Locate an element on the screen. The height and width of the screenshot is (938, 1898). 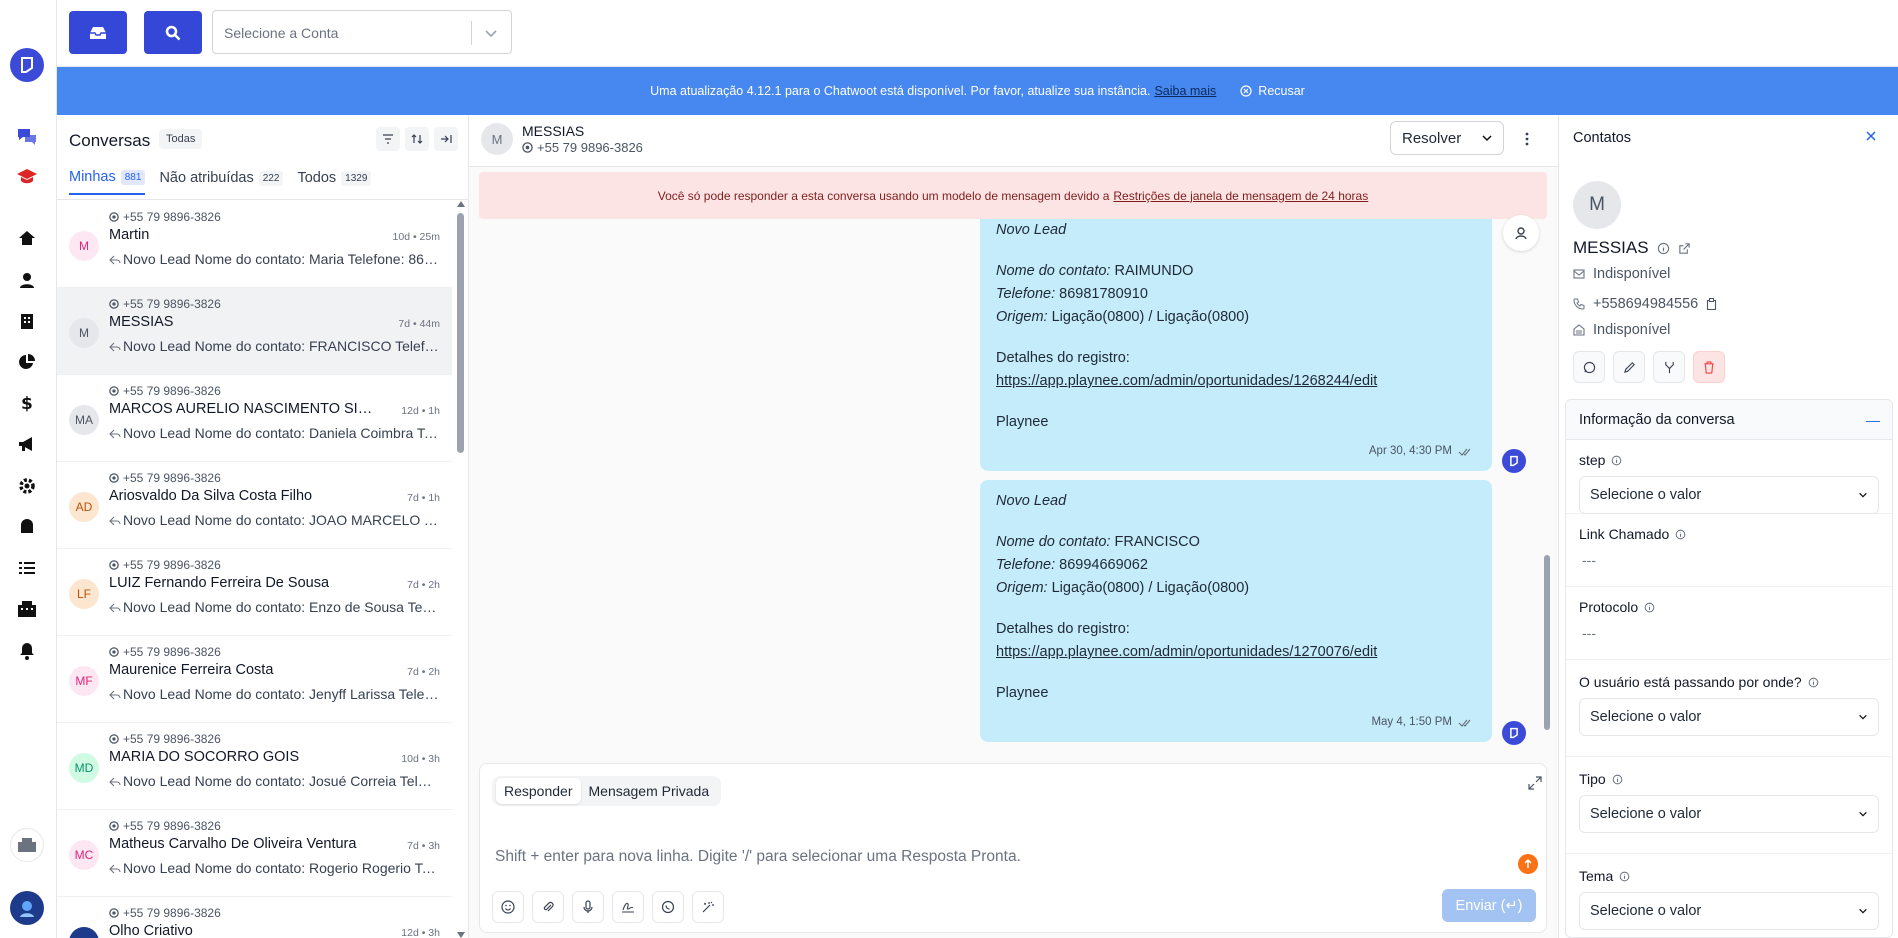
tab-count: 222 is located at coordinates (271, 178).